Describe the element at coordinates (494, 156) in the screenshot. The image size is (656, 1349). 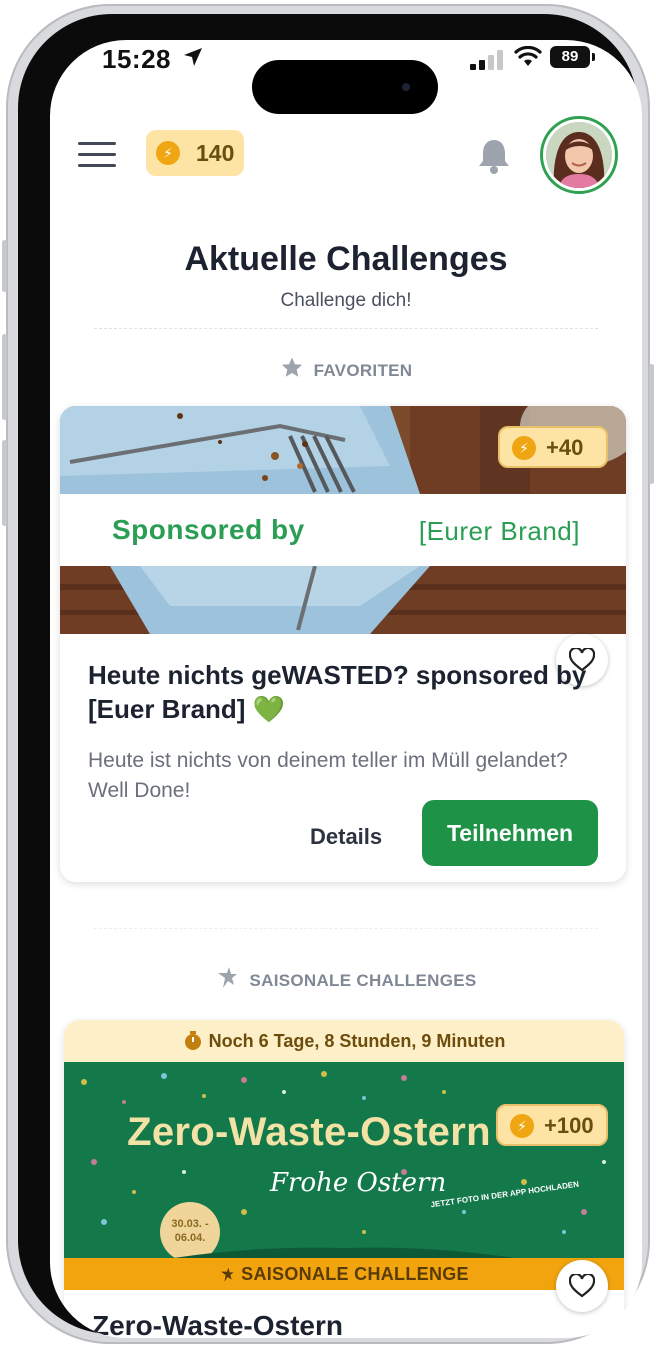
I see `bell-icon` at that location.